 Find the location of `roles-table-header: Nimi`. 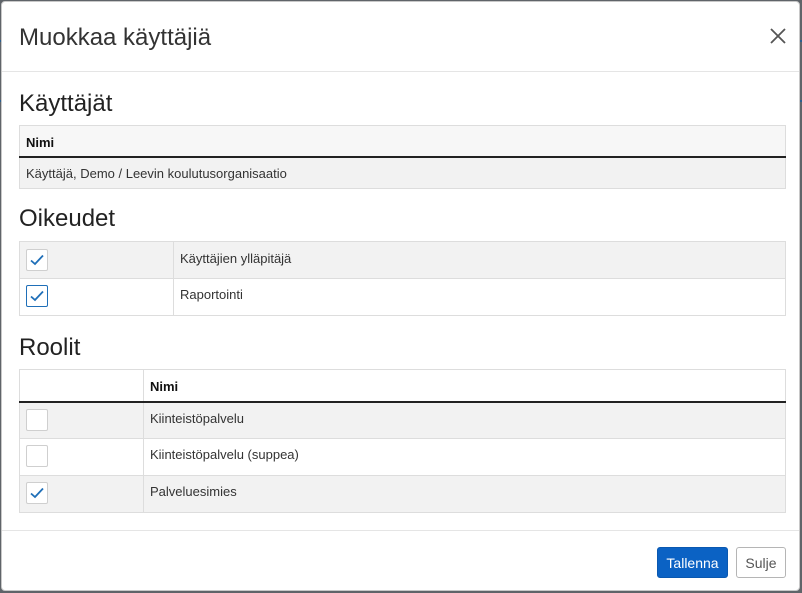

roles-table-header: Nimi is located at coordinates (402, 386).